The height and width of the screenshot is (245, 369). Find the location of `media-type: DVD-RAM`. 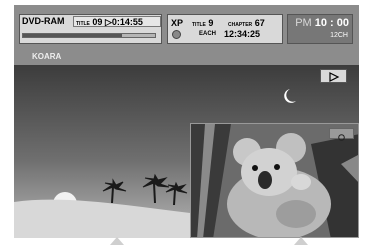

media-type: DVD-RAM is located at coordinates (43, 21).